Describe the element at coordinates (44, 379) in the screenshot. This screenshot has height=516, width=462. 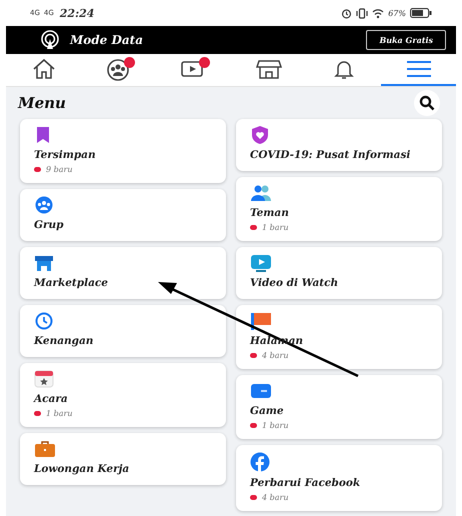
I see `calendar-icon` at that location.